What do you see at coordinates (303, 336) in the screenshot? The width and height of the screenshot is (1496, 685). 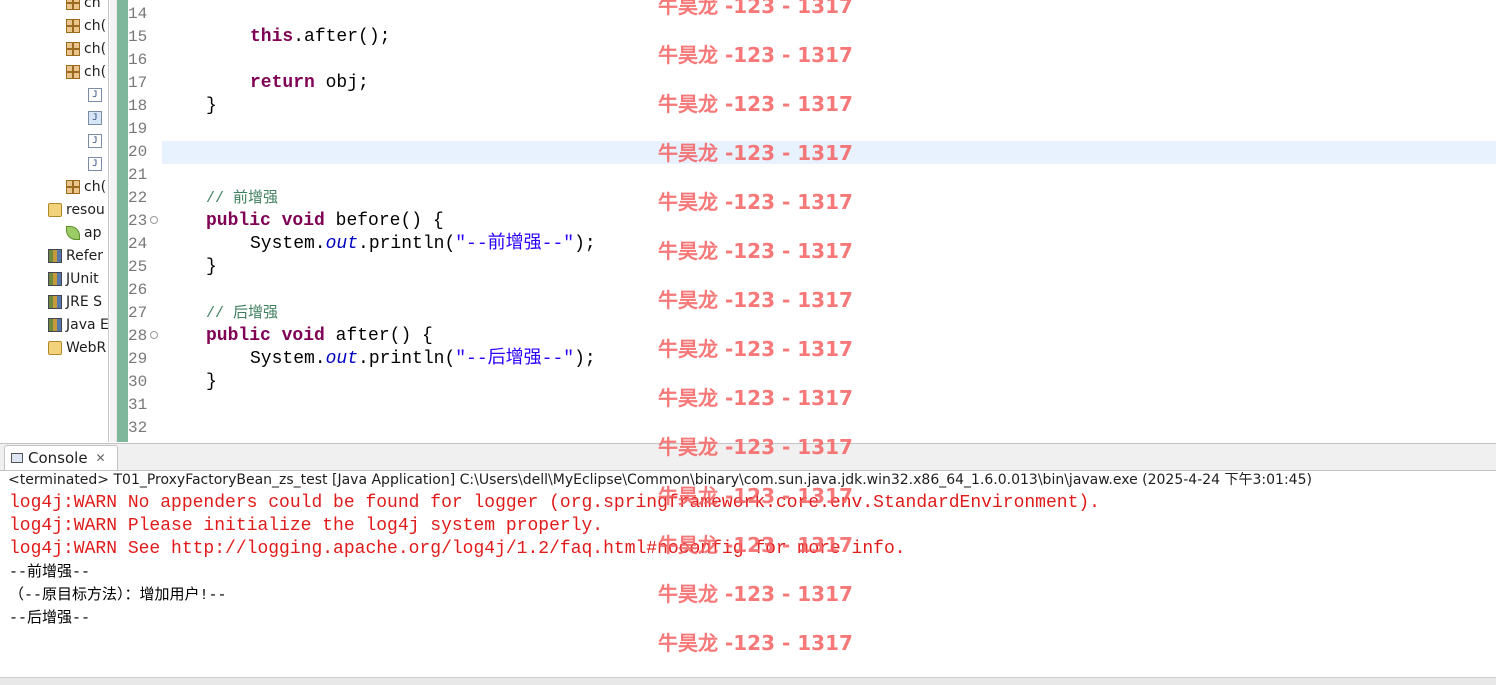 I see `keyword: void` at bounding box center [303, 336].